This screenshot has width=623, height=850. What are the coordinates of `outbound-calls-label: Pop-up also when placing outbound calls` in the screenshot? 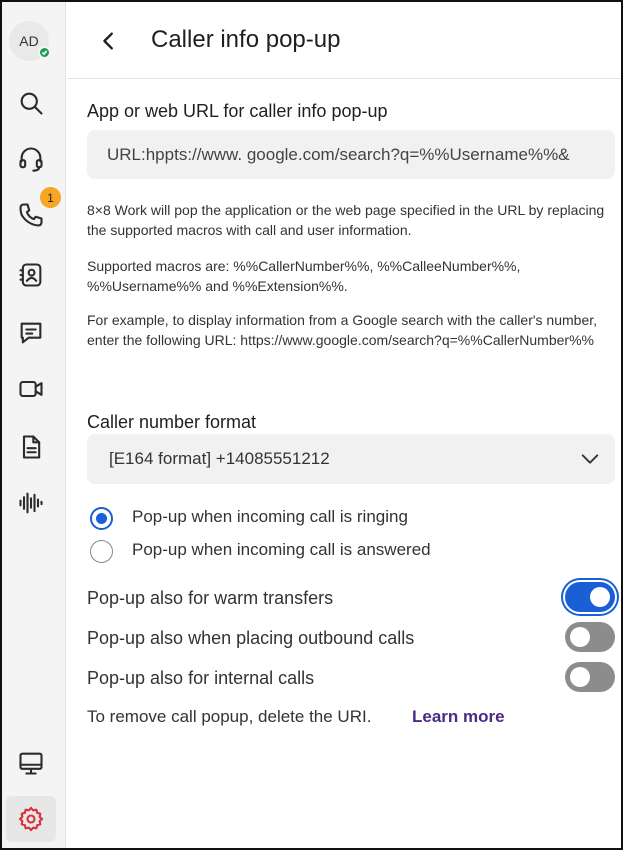 It's located at (251, 638).